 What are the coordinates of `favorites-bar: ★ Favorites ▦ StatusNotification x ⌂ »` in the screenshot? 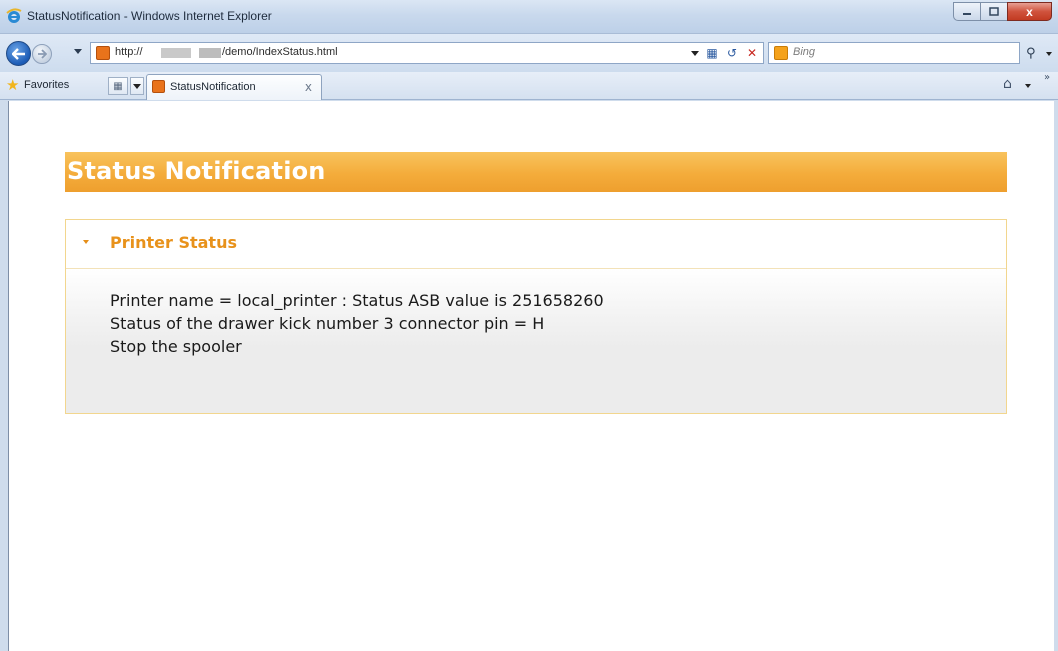 It's located at (529, 86).